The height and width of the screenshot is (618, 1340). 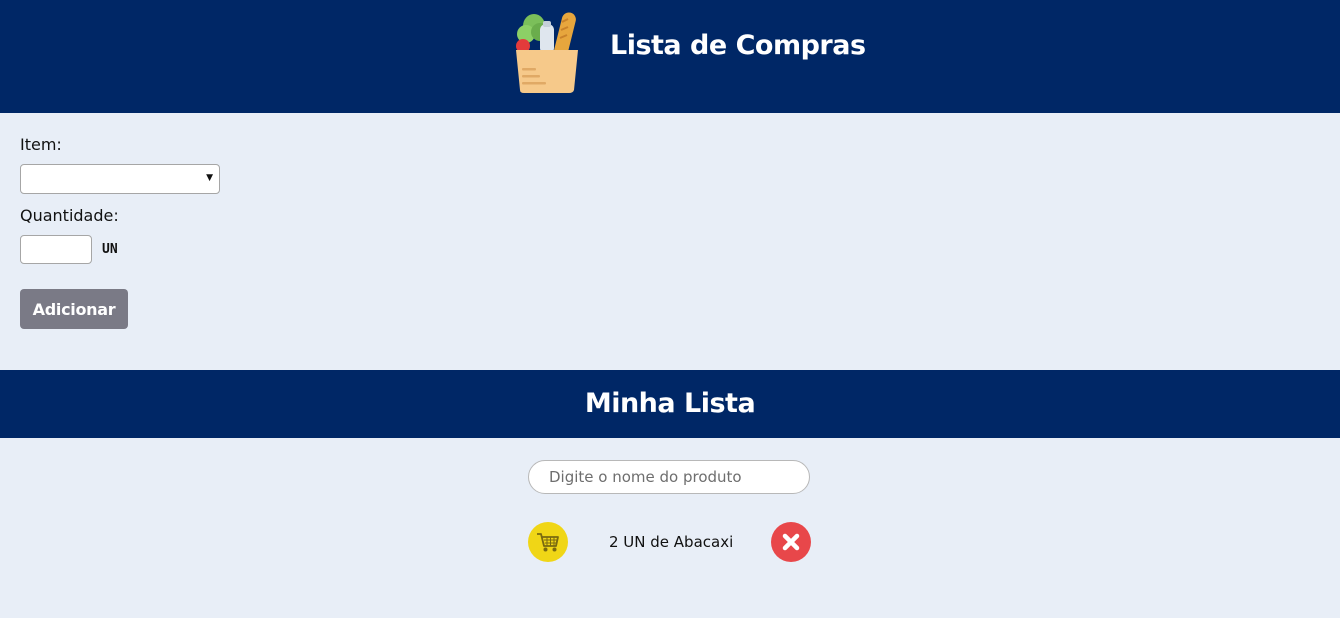 I want to click on list-item: 2 UN de Abacaxi, so click(x=670, y=542).